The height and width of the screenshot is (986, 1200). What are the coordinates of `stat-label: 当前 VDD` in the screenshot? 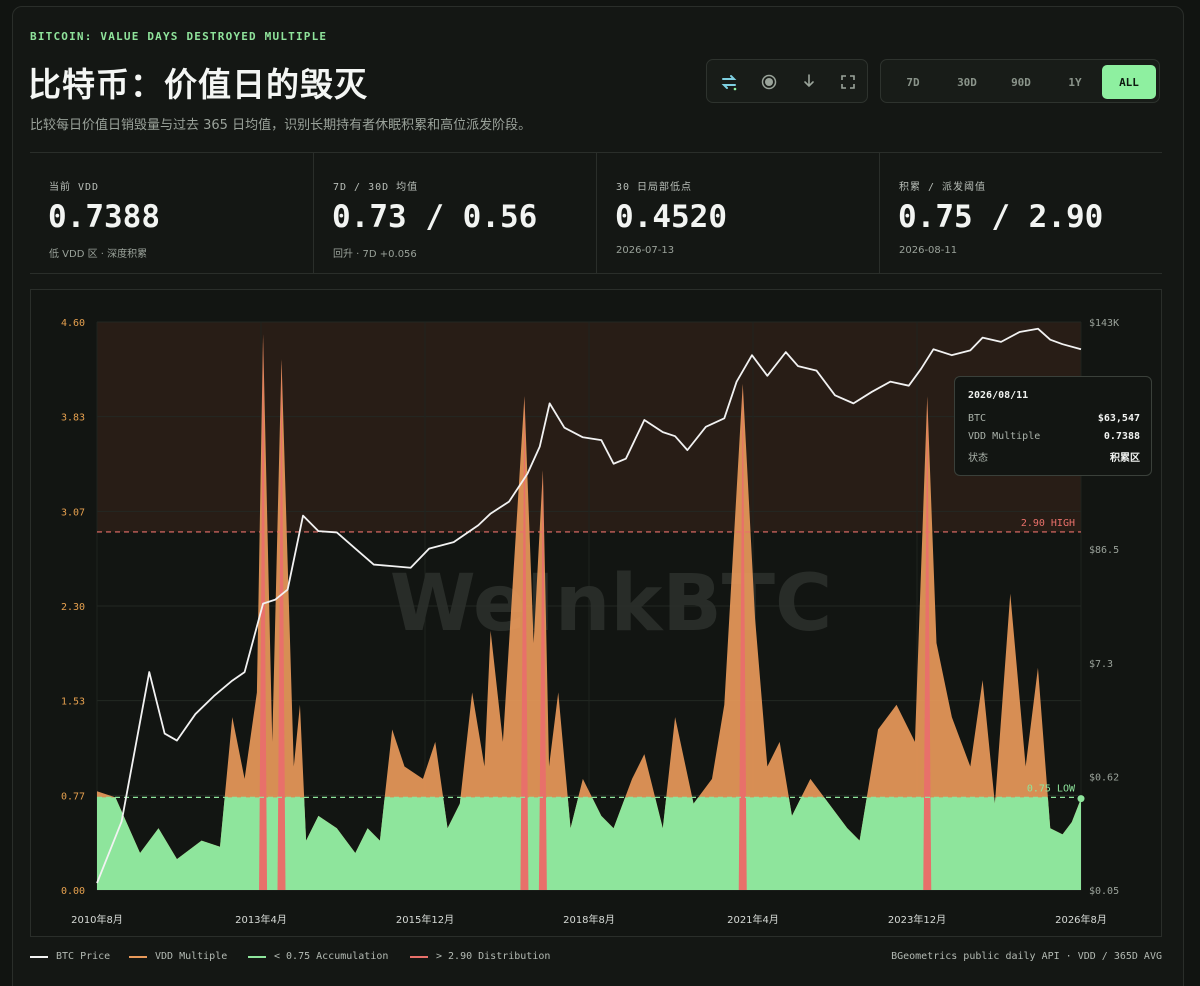 It's located at (74, 187).